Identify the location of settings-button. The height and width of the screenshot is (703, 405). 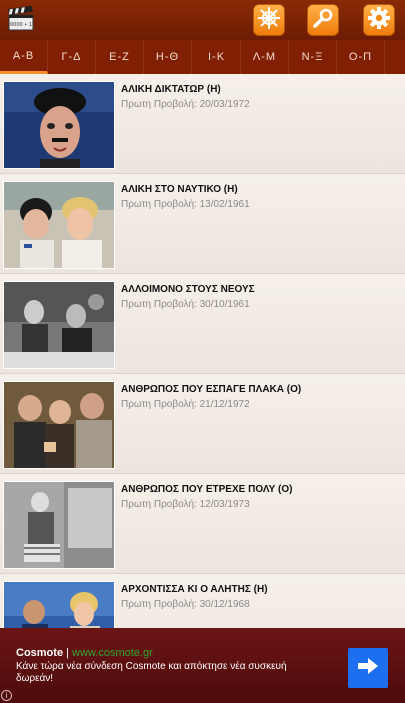
(379, 20).